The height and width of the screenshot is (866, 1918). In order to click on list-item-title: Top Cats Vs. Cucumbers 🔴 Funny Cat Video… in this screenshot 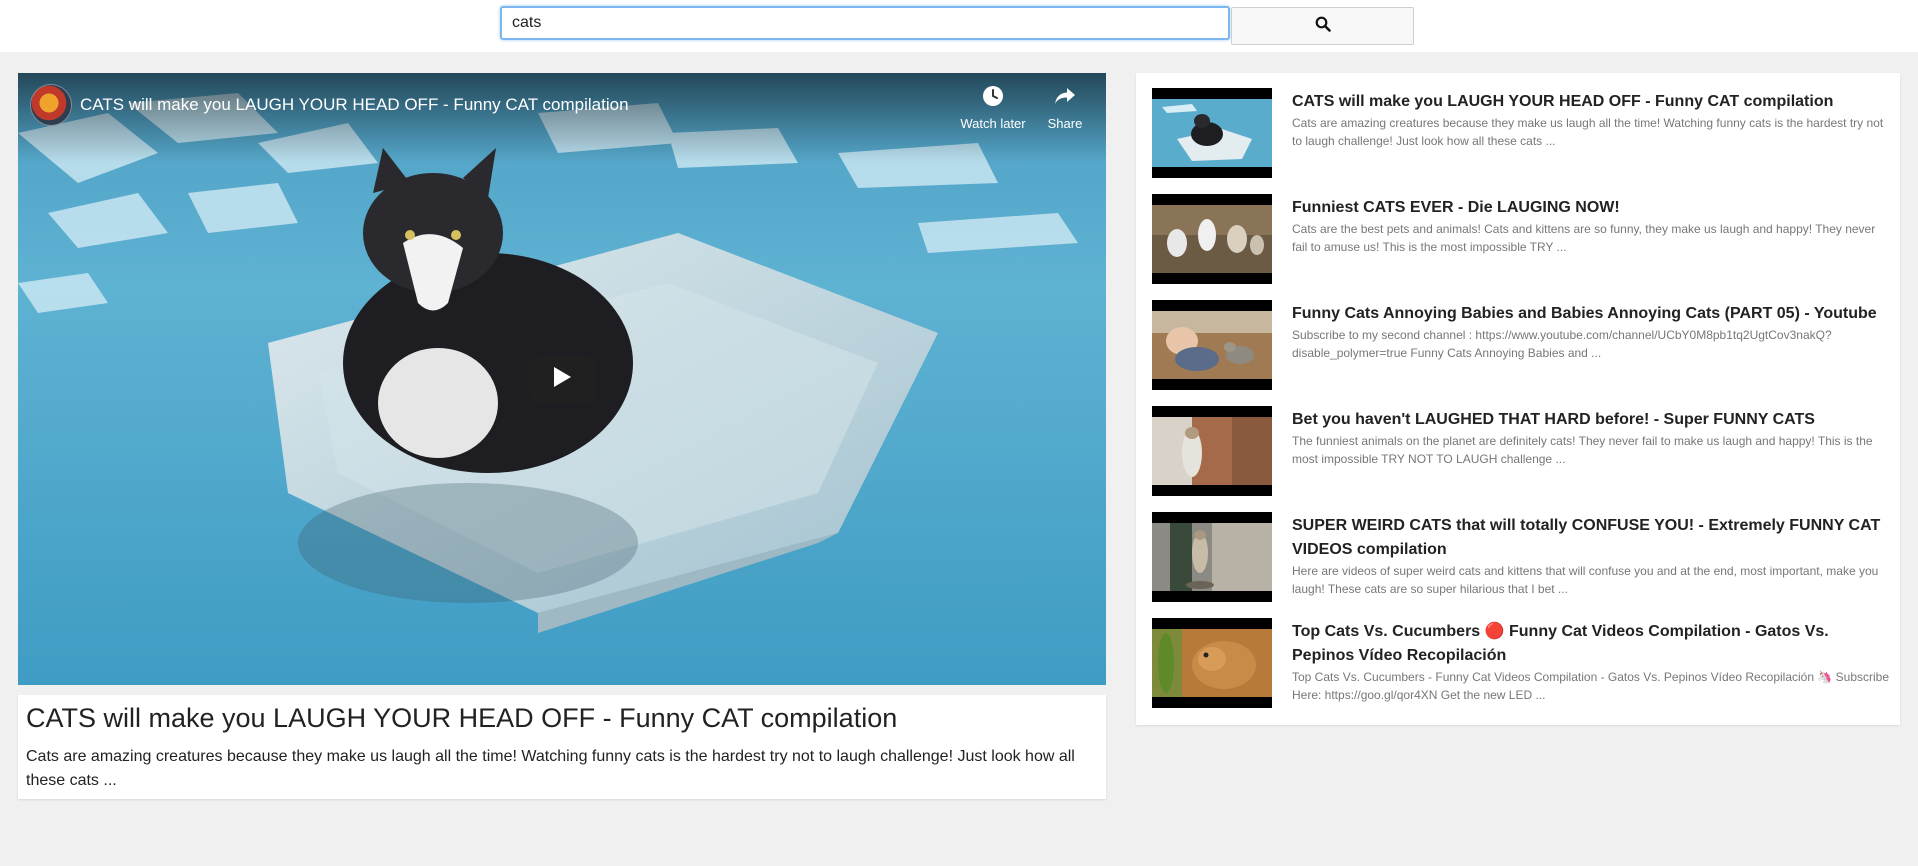, I will do `click(1592, 644)`.